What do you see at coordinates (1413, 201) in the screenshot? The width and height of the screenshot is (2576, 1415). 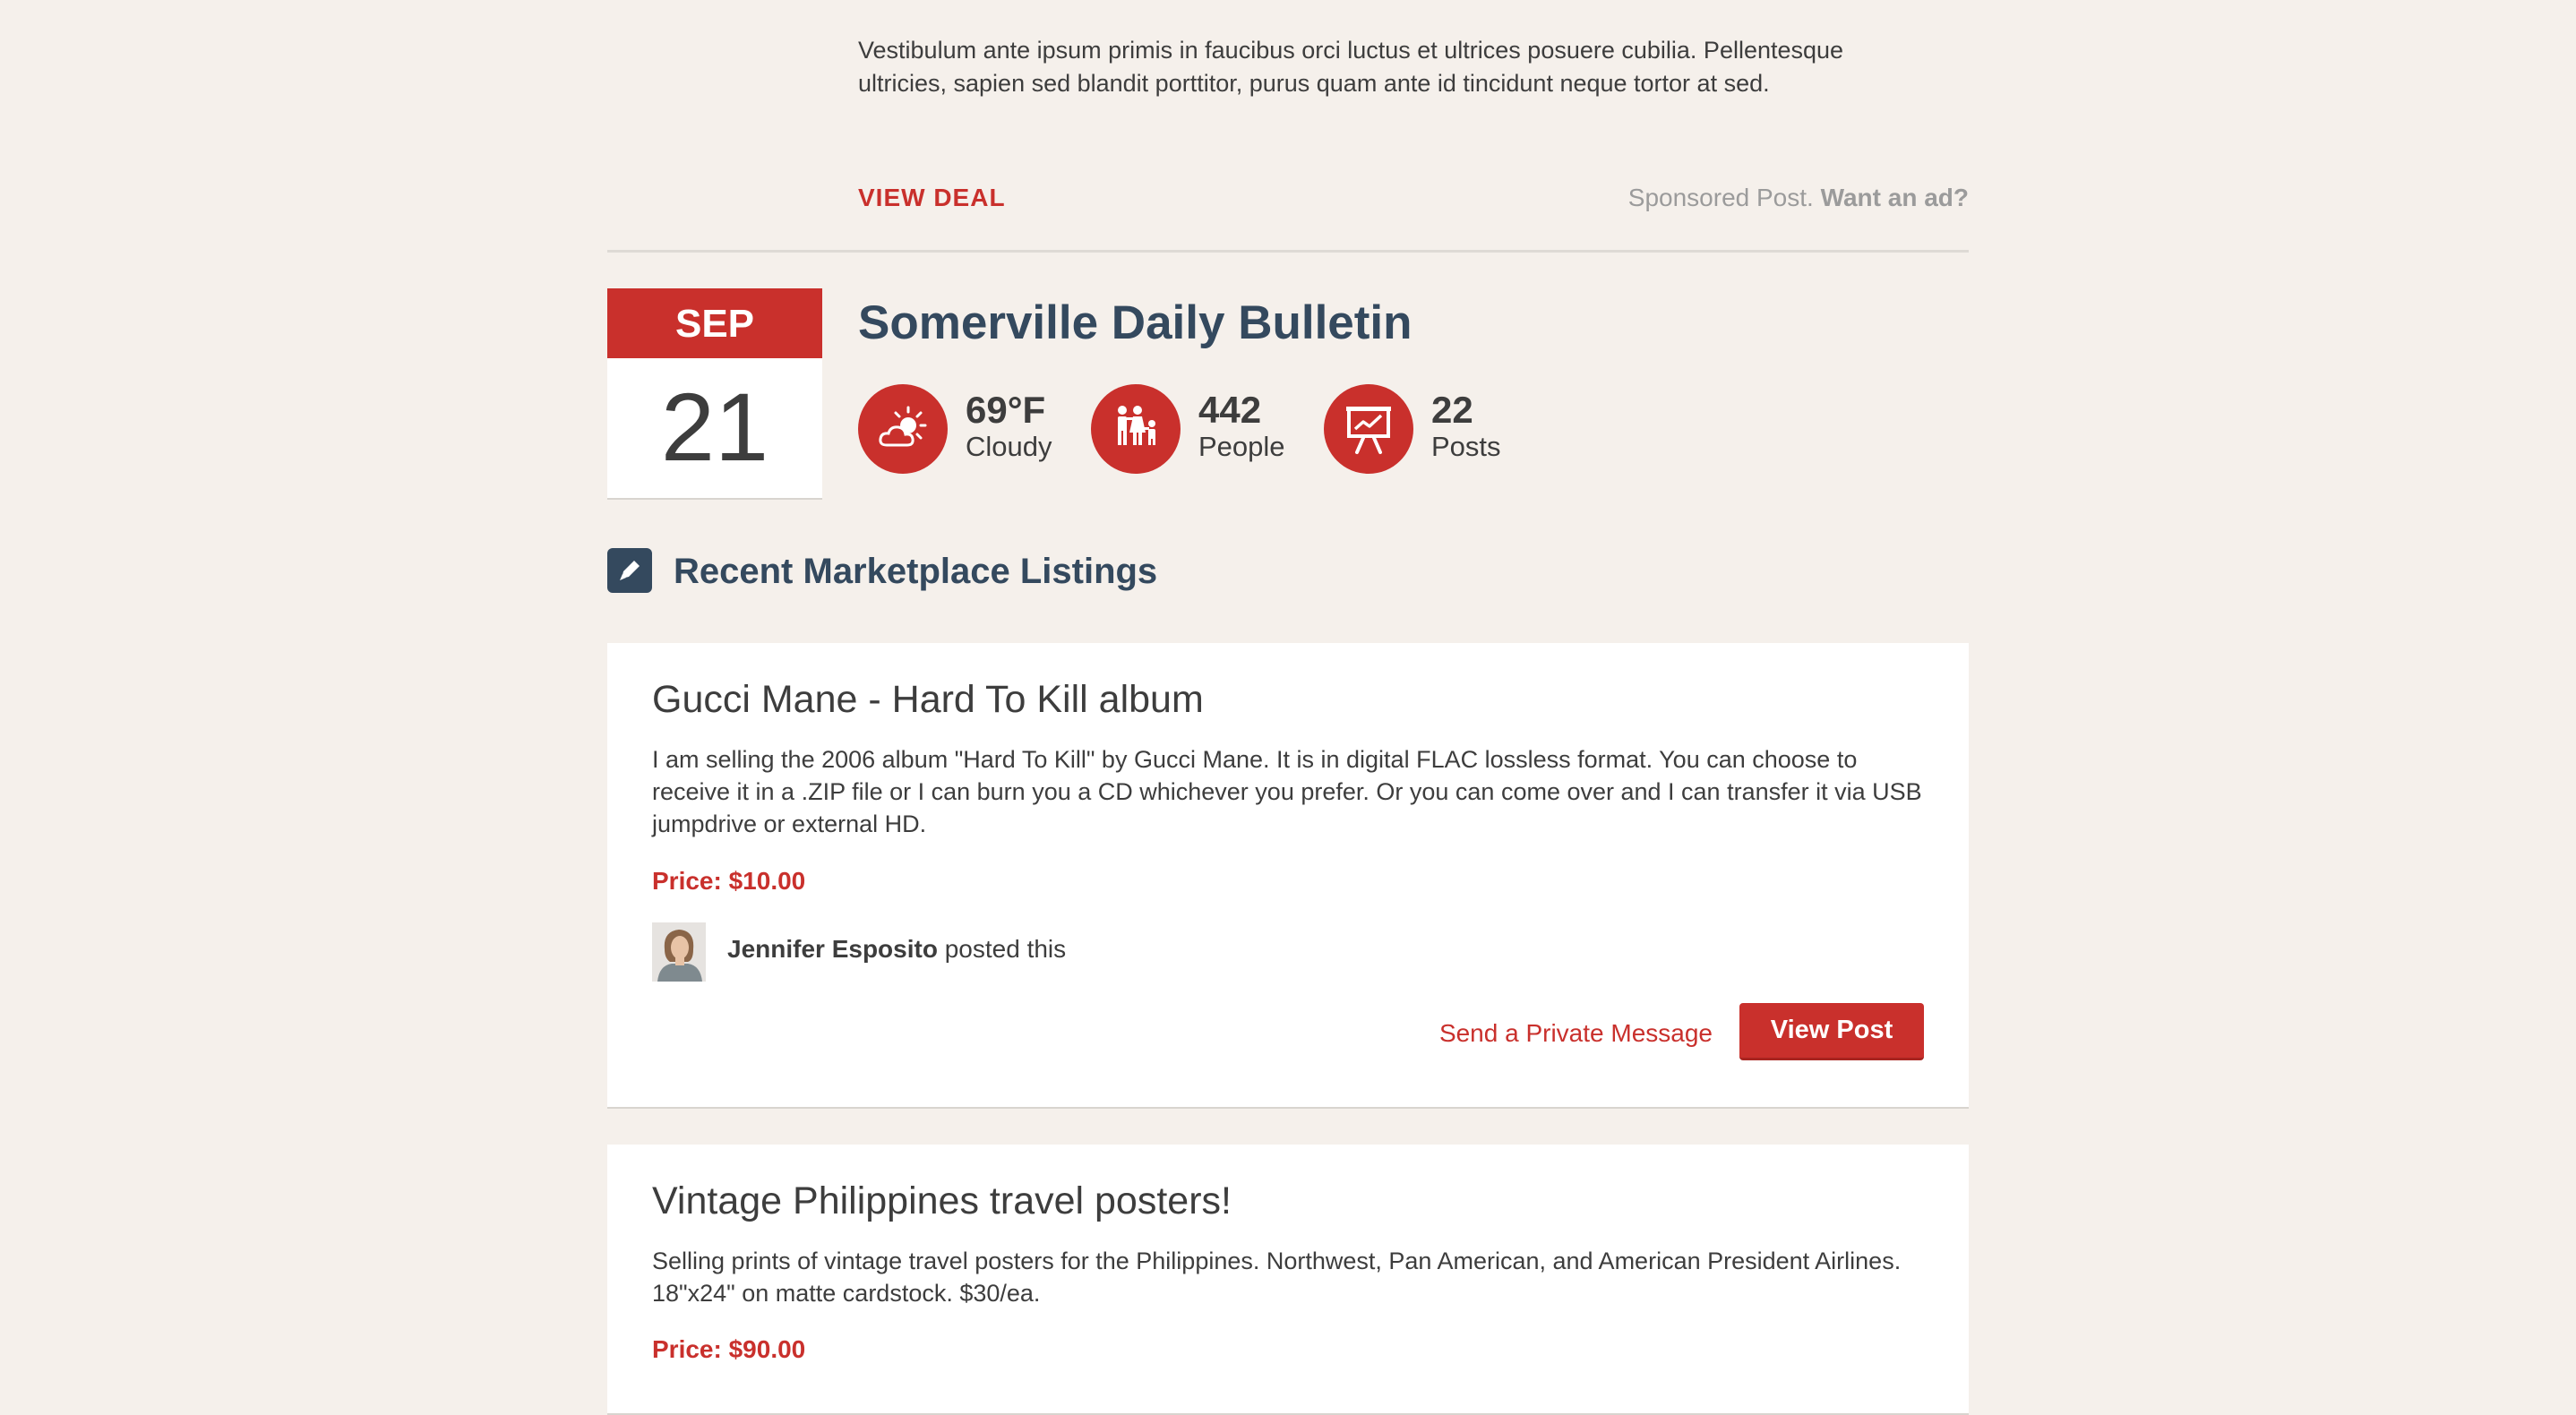 I see `ad-footer: VIEW DEAL Sponsored Post. Want an ad?` at bounding box center [1413, 201].